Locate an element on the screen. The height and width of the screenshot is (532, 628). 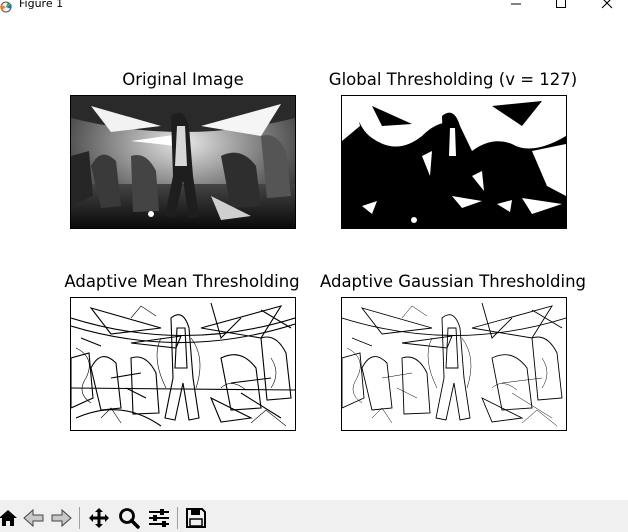
window-title: Figure 1 is located at coordinates (41, 5).